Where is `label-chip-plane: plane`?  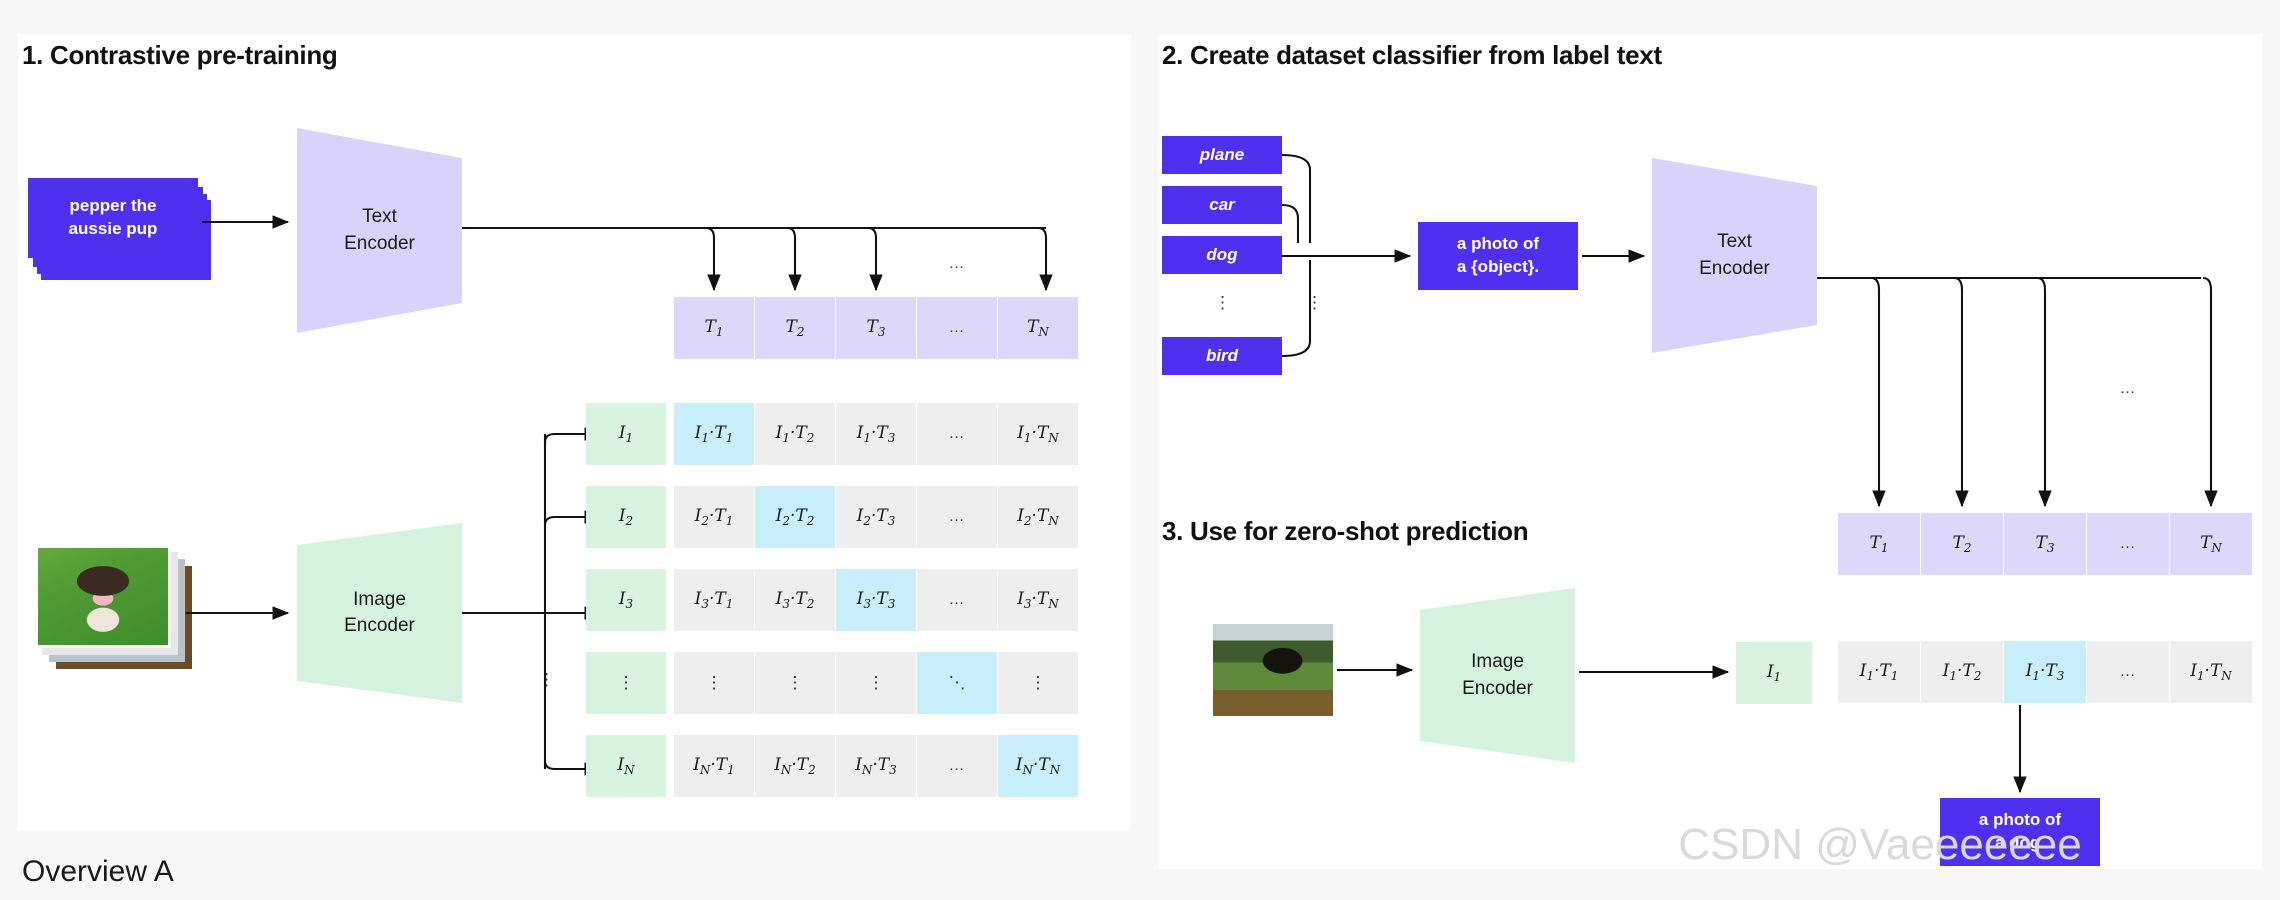 label-chip-plane: plane is located at coordinates (1222, 155).